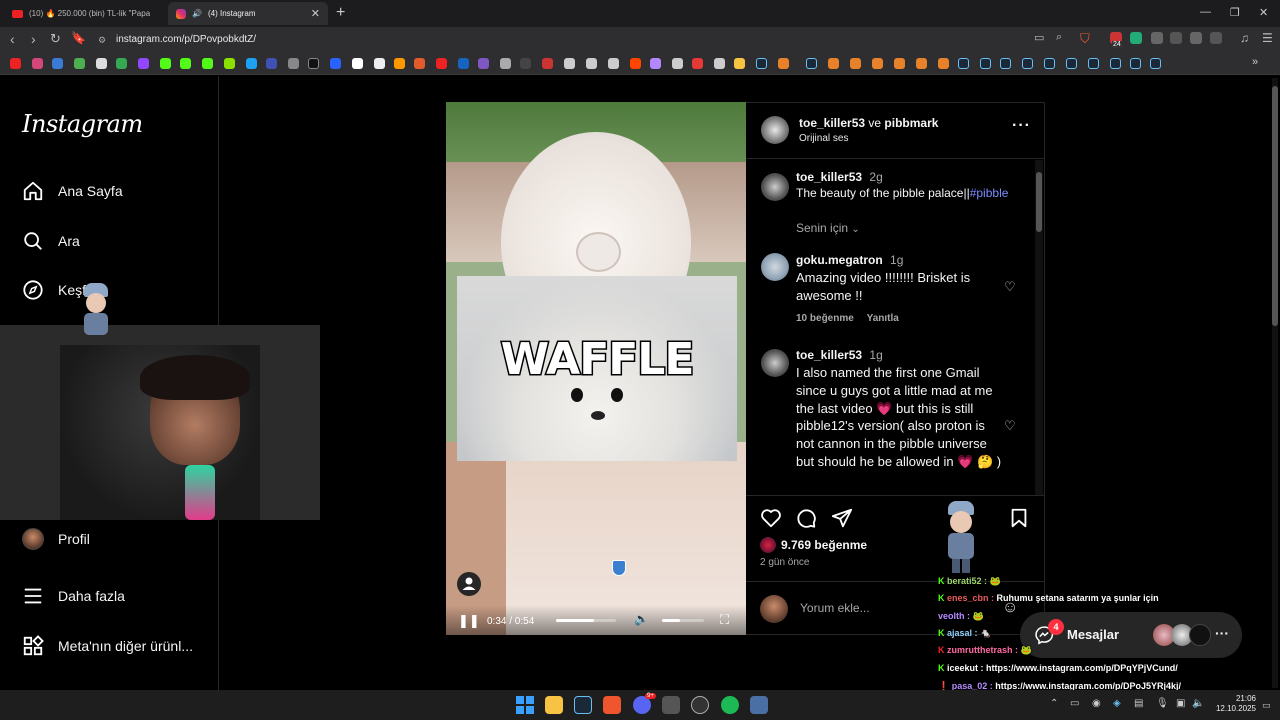  What do you see at coordinates (469, 584) in the screenshot?
I see `tagged-users-button` at bounding box center [469, 584].